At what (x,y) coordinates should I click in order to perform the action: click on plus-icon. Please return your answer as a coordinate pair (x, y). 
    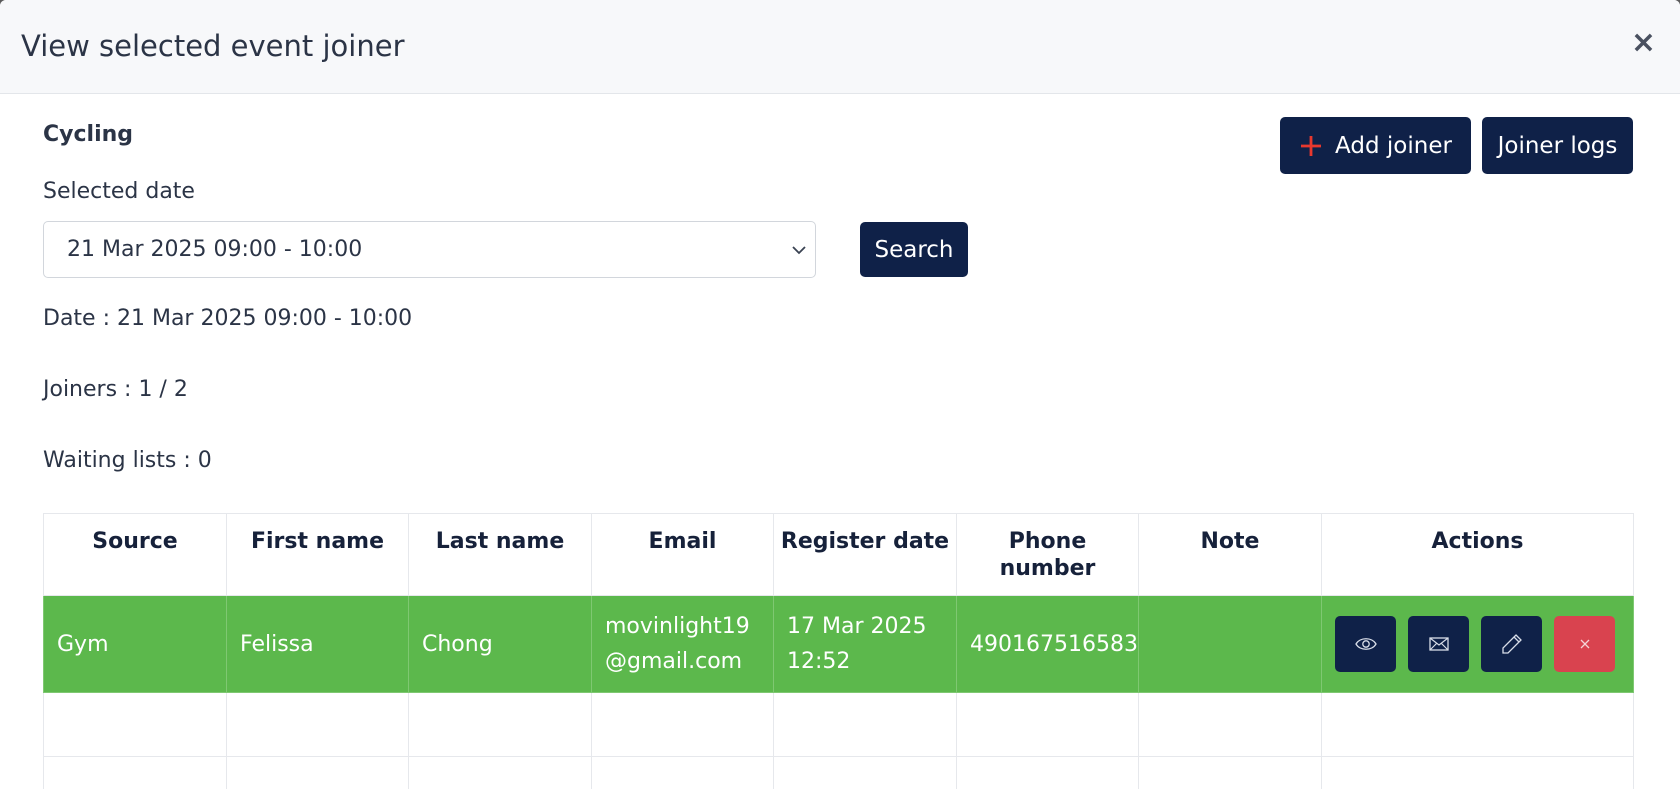
    Looking at the image, I should click on (1311, 145).